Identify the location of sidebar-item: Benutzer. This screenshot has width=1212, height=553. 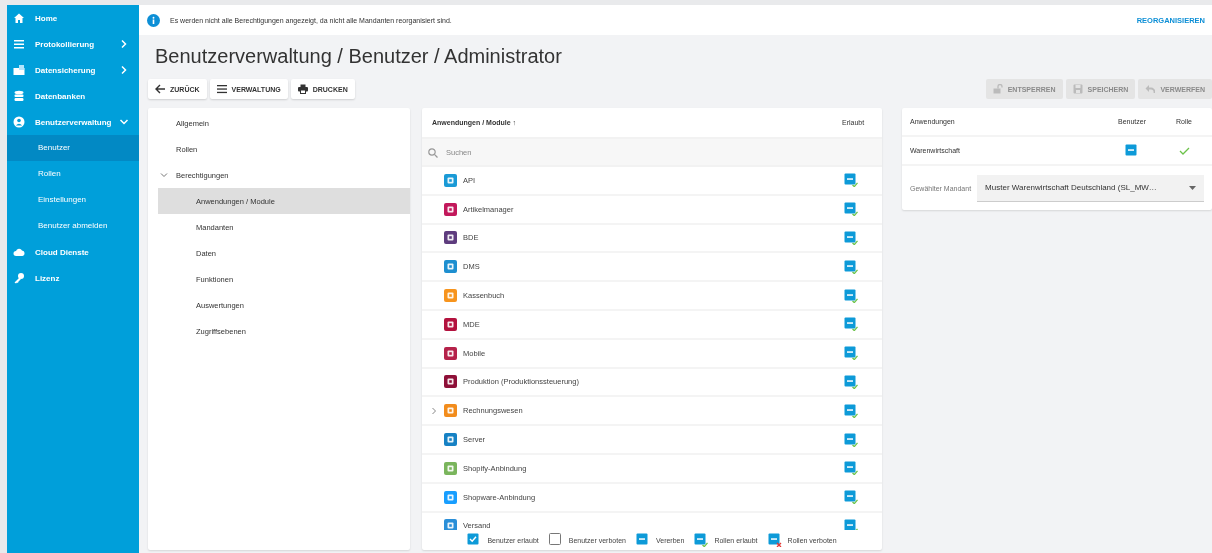
(73, 148).